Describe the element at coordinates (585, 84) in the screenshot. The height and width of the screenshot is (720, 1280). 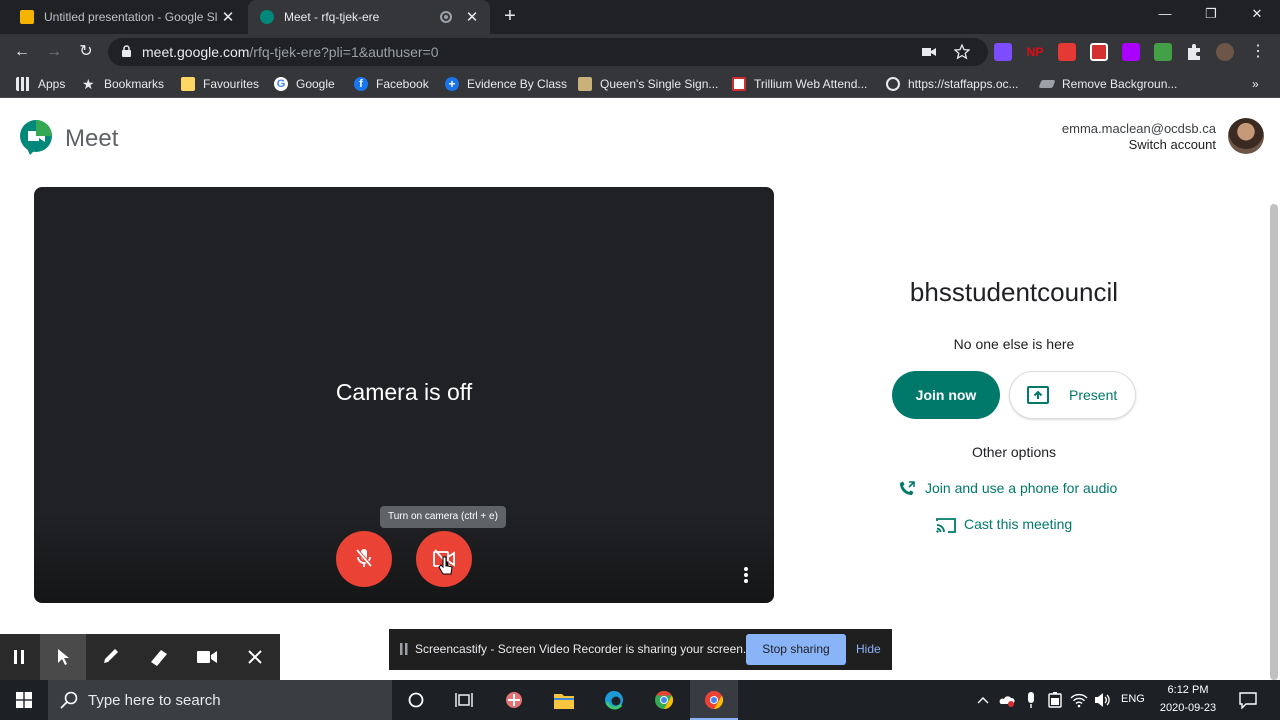
I see `queens-icon` at that location.